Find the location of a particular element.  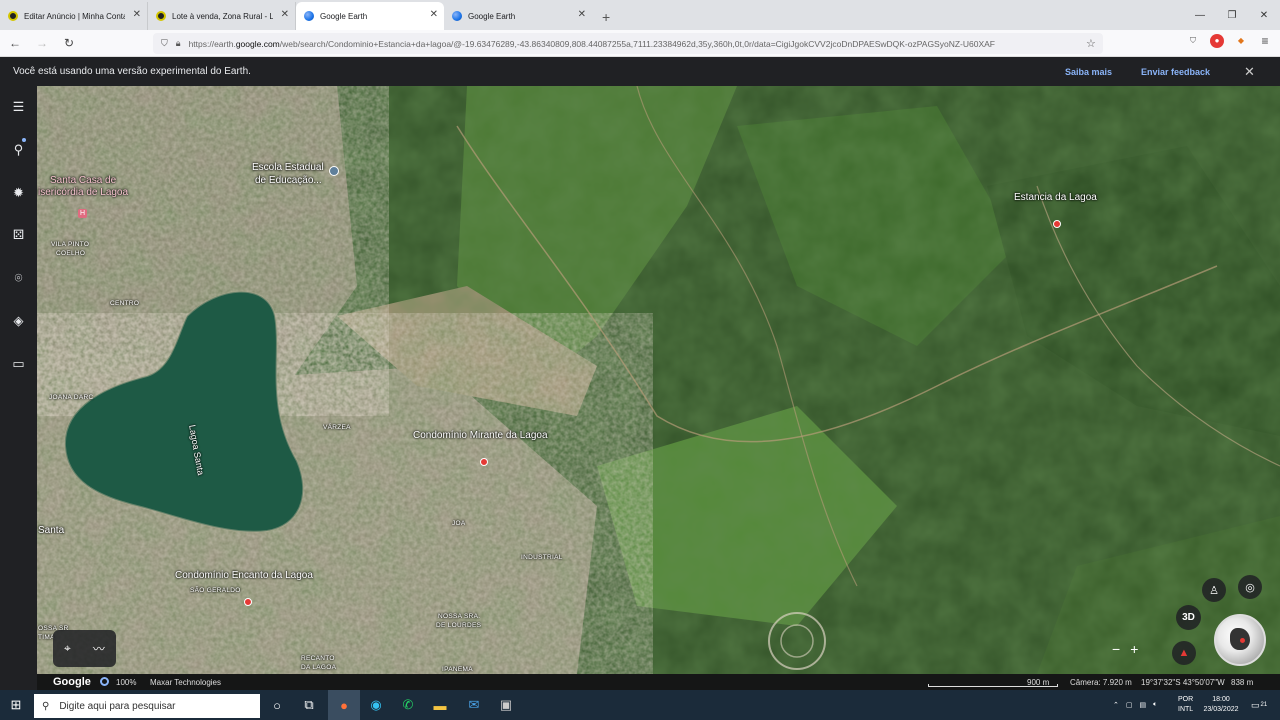

browser-tab: Editar Anúncio | Minha Conta | ✕ is located at coordinates (74, 16).